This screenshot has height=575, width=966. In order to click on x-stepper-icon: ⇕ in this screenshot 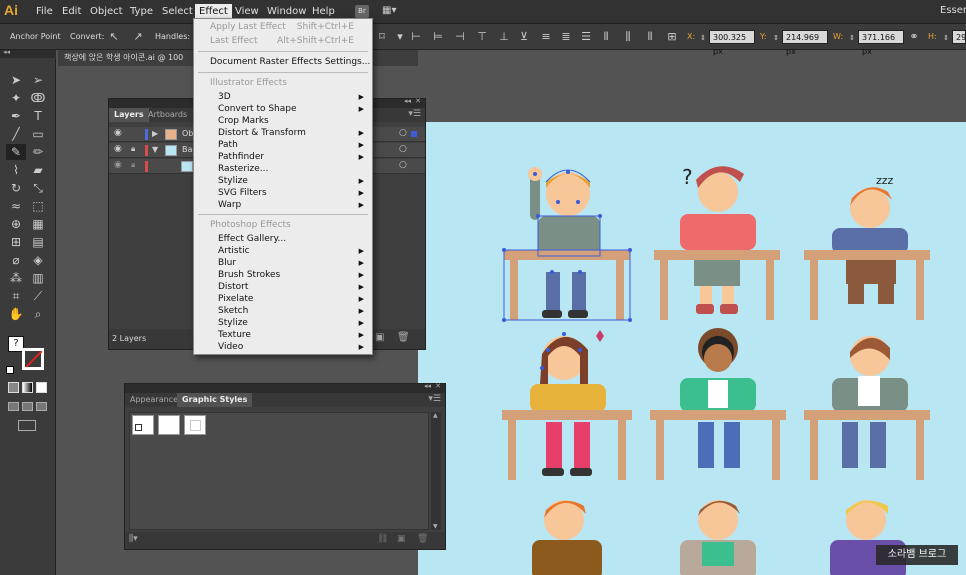, I will do `click(703, 38)`.